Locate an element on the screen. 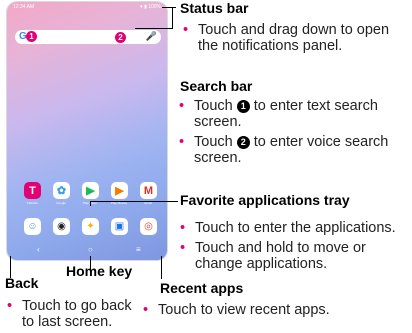 The image size is (412, 333). status-time: 12:34 AM is located at coordinates (24, 7).